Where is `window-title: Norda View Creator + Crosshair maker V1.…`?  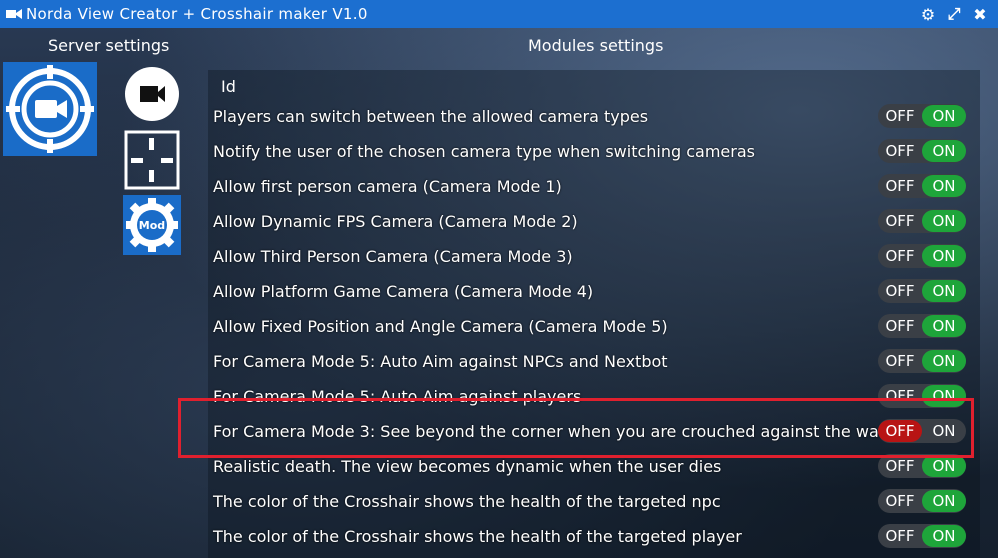
window-title: Norda View Creator + Crosshair maker V1.… is located at coordinates (197, 14).